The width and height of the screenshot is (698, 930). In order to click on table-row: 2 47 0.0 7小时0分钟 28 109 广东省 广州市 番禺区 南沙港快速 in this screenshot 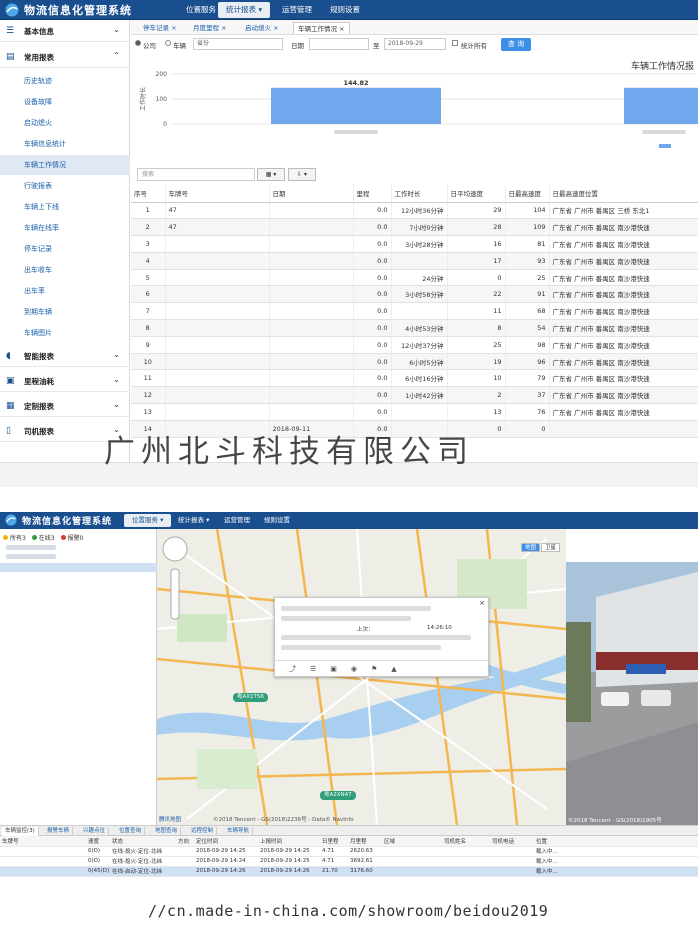, I will do `click(414, 227)`.